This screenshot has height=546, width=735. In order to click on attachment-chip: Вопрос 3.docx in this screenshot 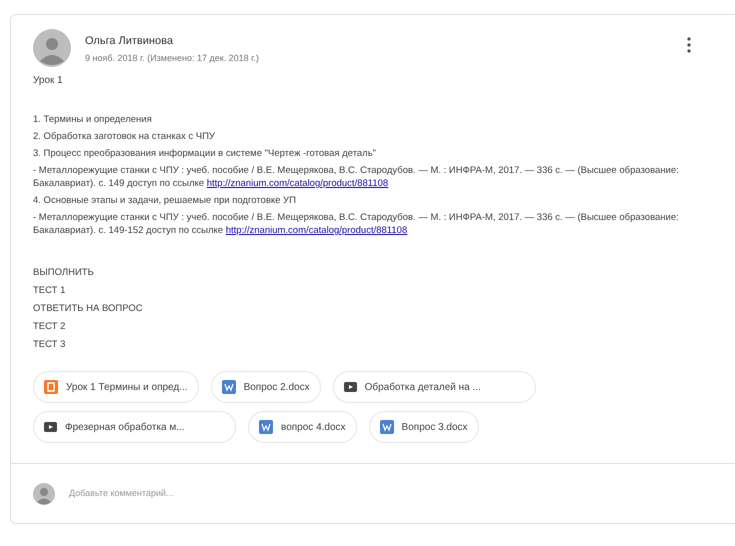, I will do `click(423, 427)`.